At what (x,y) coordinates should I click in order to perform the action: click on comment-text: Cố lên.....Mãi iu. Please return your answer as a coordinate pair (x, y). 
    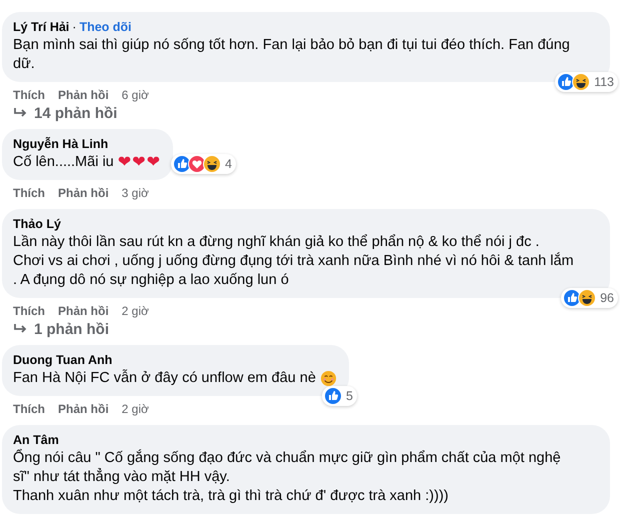
    Looking at the image, I should click on (64, 162).